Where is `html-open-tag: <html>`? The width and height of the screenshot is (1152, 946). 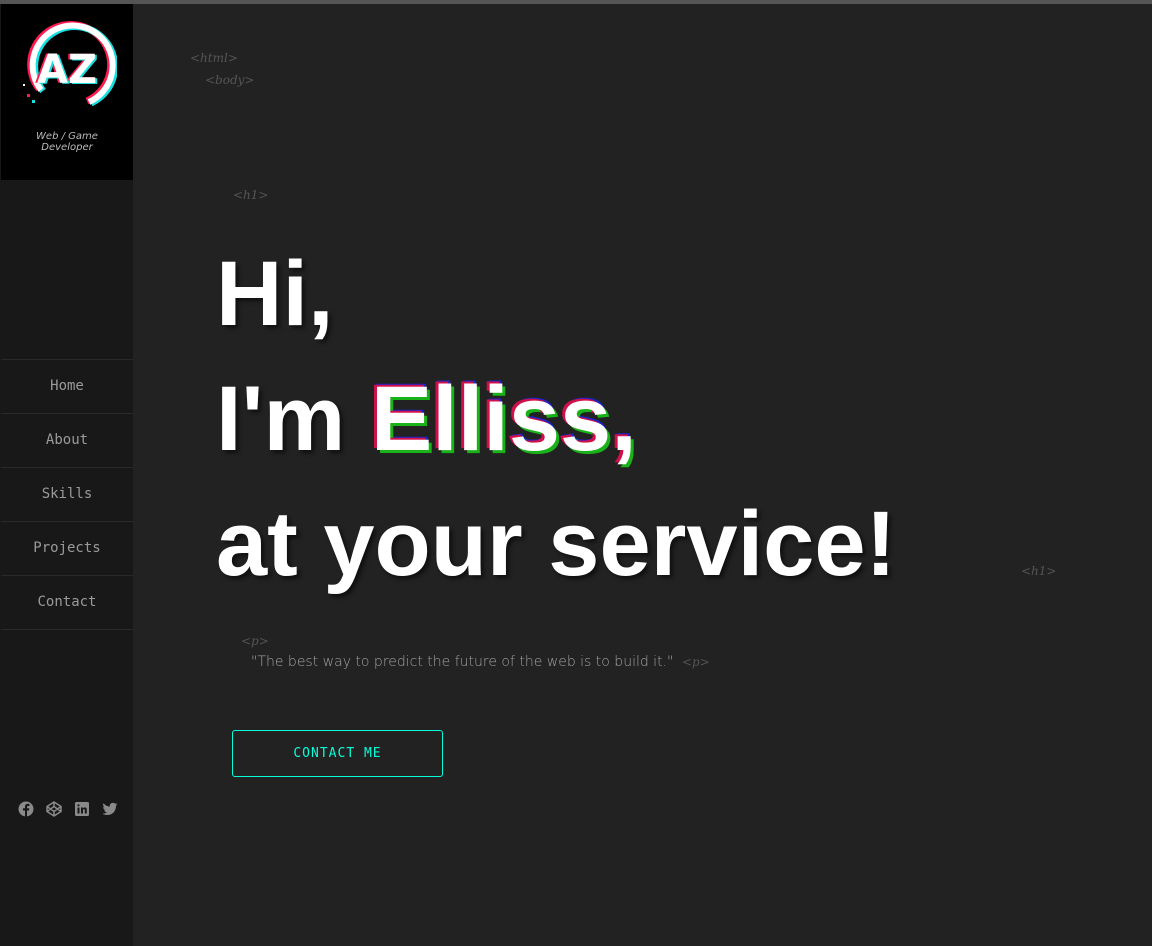 html-open-tag: <html> is located at coordinates (214, 58).